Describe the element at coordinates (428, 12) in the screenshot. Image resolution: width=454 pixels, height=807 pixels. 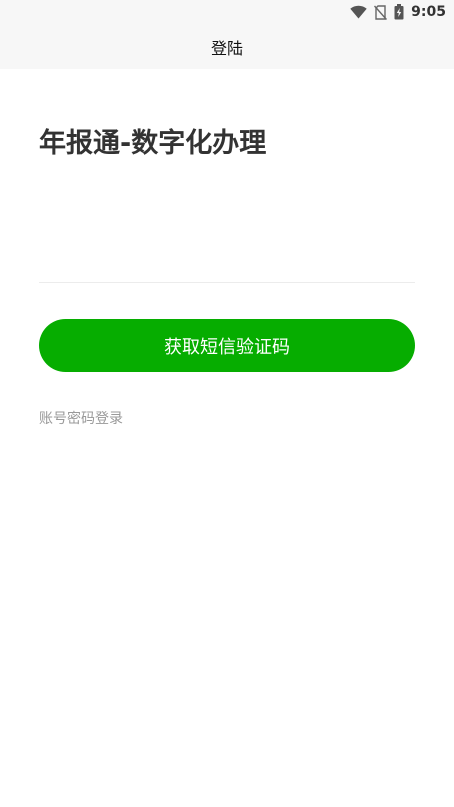
I see `status-time: 9:05` at that location.